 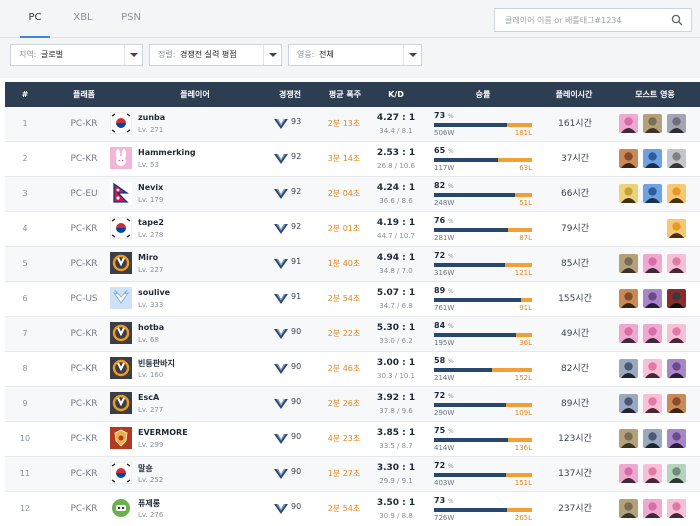 What do you see at coordinates (151, 222) in the screenshot?
I see `player-name-link: tape2` at bounding box center [151, 222].